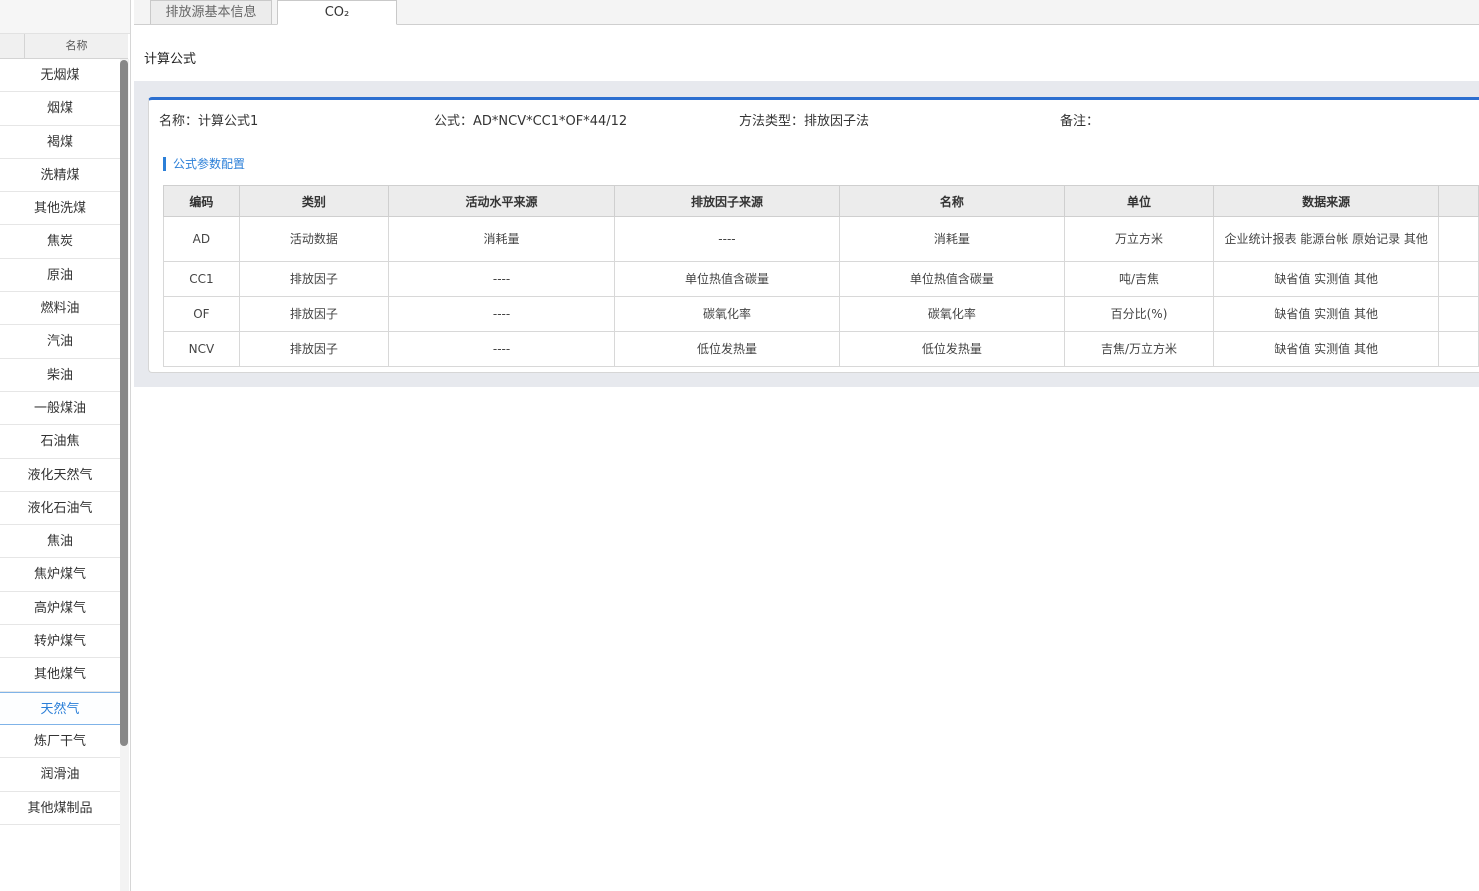  What do you see at coordinates (60, 276) in the screenshot?
I see `sidebar-item: 原油` at bounding box center [60, 276].